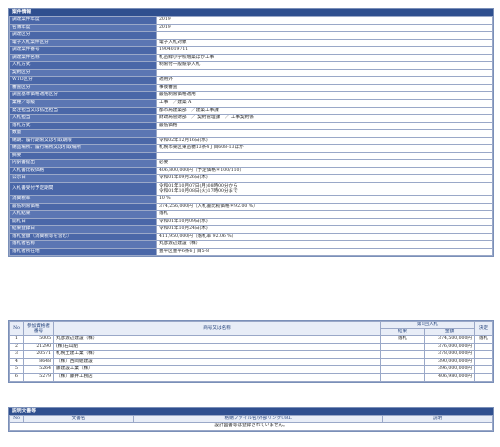 The height and width of the screenshot is (447, 500). I want to click on bid-row: 2 21290 (株)石山組 376,000,000円, so click(251, 347).